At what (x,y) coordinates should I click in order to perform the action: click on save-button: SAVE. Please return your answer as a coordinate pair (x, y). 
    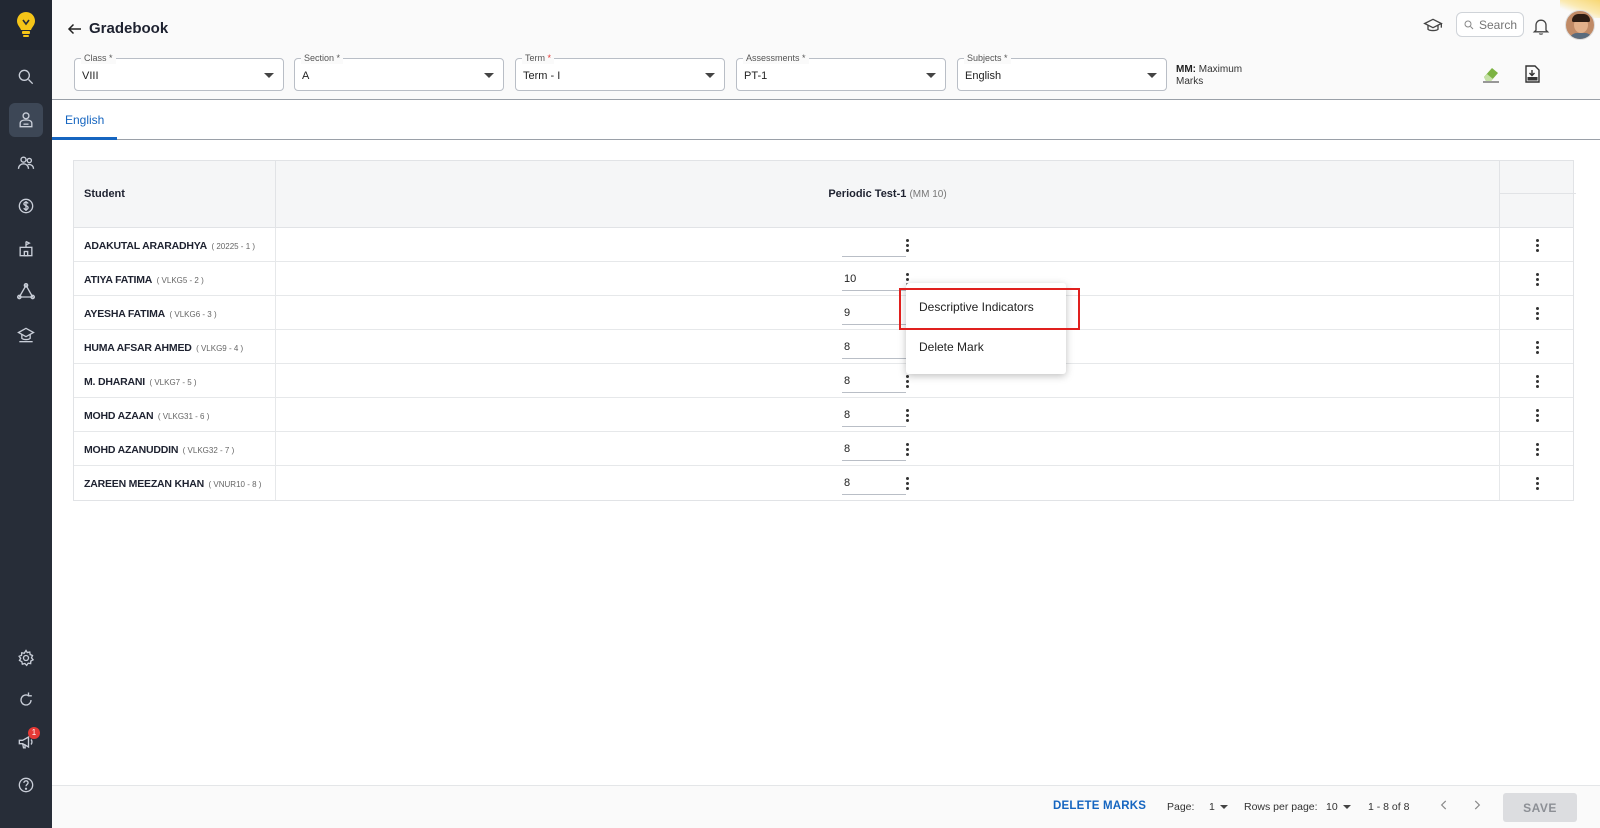
    Looking at the image, I should click on (1540, 807).